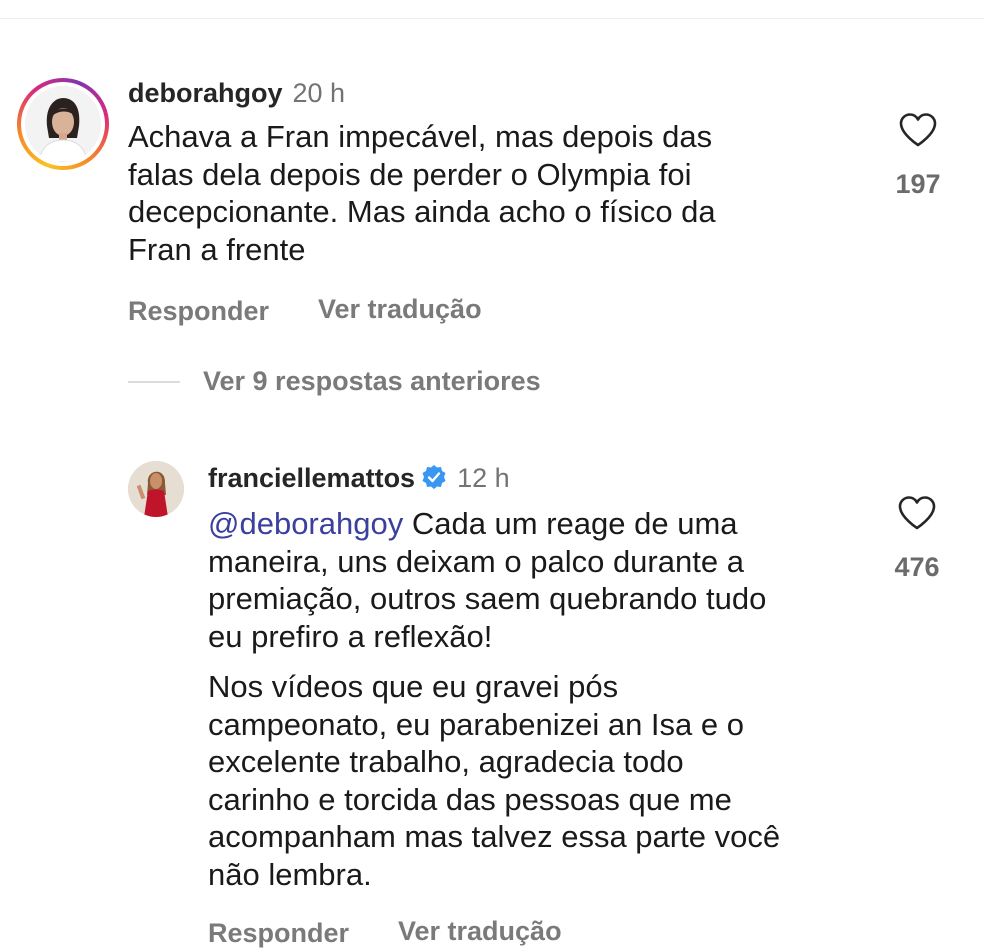 The image size is (984, 952). I want to click on avatar-woman-red-dress-icon, so click(156, 489).